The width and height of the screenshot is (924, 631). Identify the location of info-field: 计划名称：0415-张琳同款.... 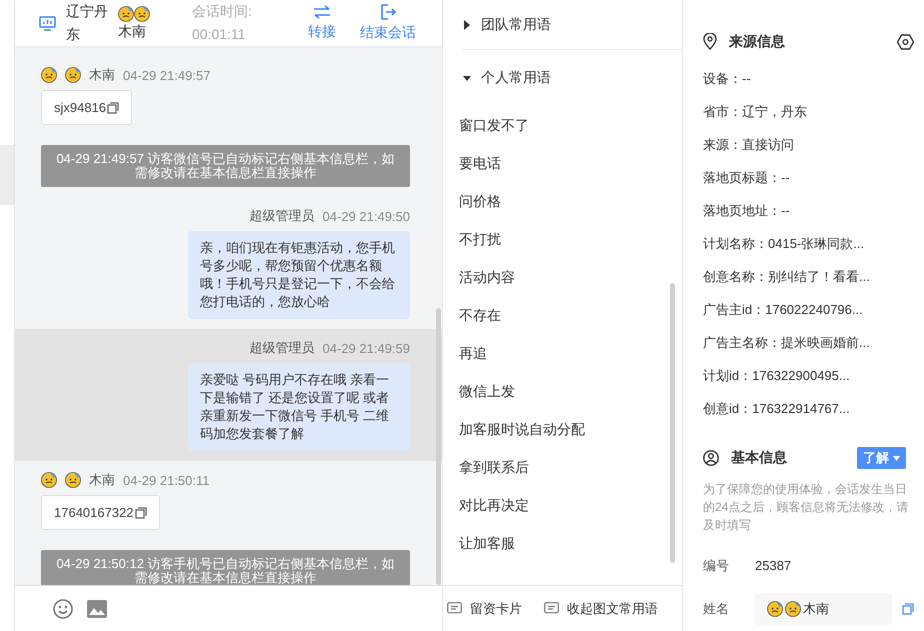
(808, 243).